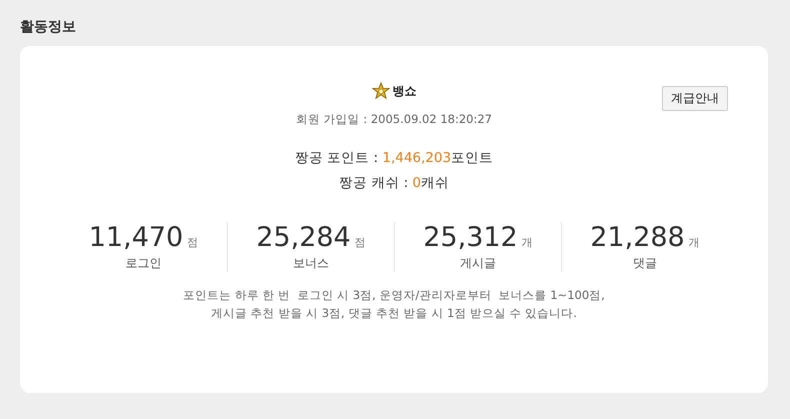 This screenshot has width=790, height=419. I want to click on join-date: 회원 가입일 : 2005.09.02 18:20:27, so click(394, 119).